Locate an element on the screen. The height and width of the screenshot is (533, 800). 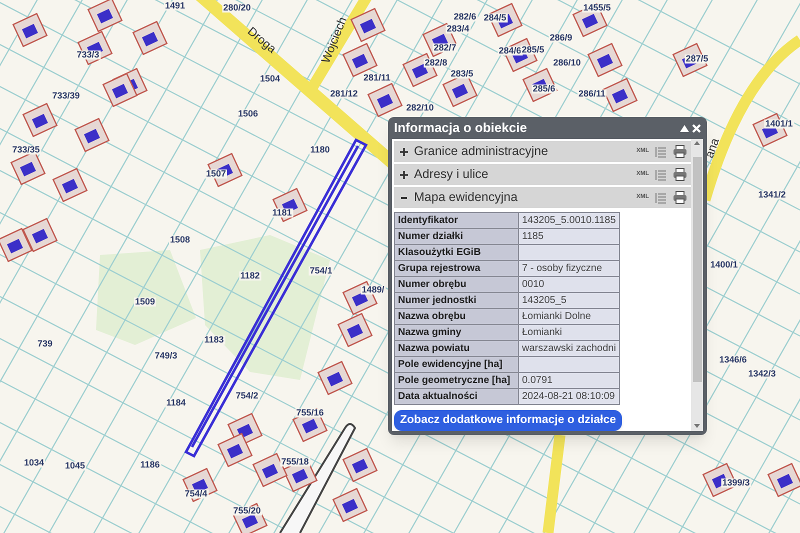
attribute-name: Nazwa obrębu is located at coordinates (456, 316).